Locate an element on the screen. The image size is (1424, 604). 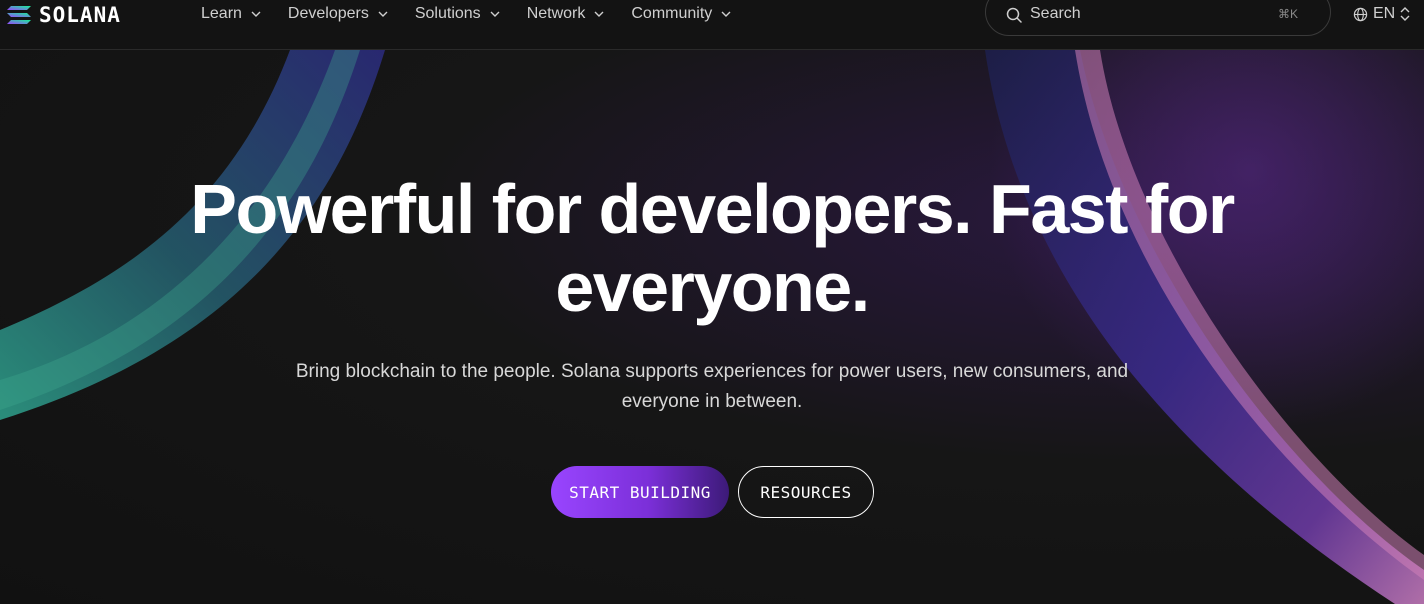
nav-item-solutions: Solutions is located at coordinates (457, 14).